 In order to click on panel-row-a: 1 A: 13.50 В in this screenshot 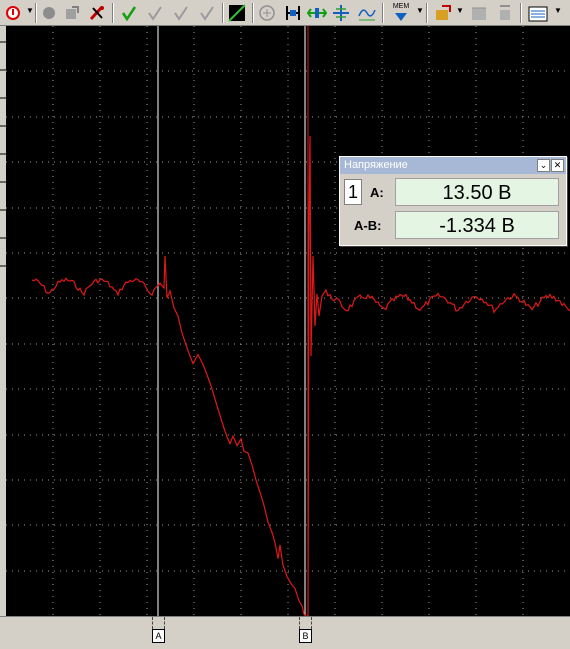, I will do `click(451, 192)`.